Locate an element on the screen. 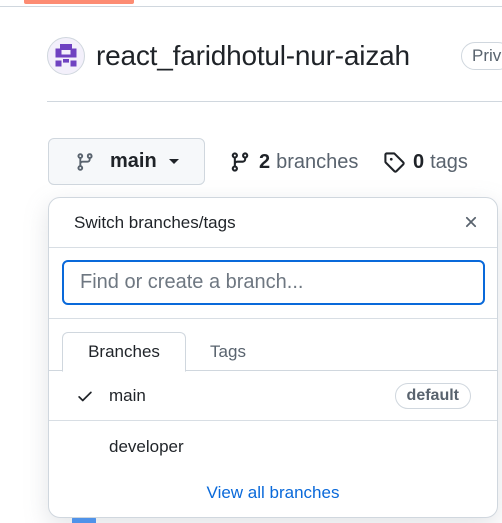  tag-icon is located at coordinates (394, 162).